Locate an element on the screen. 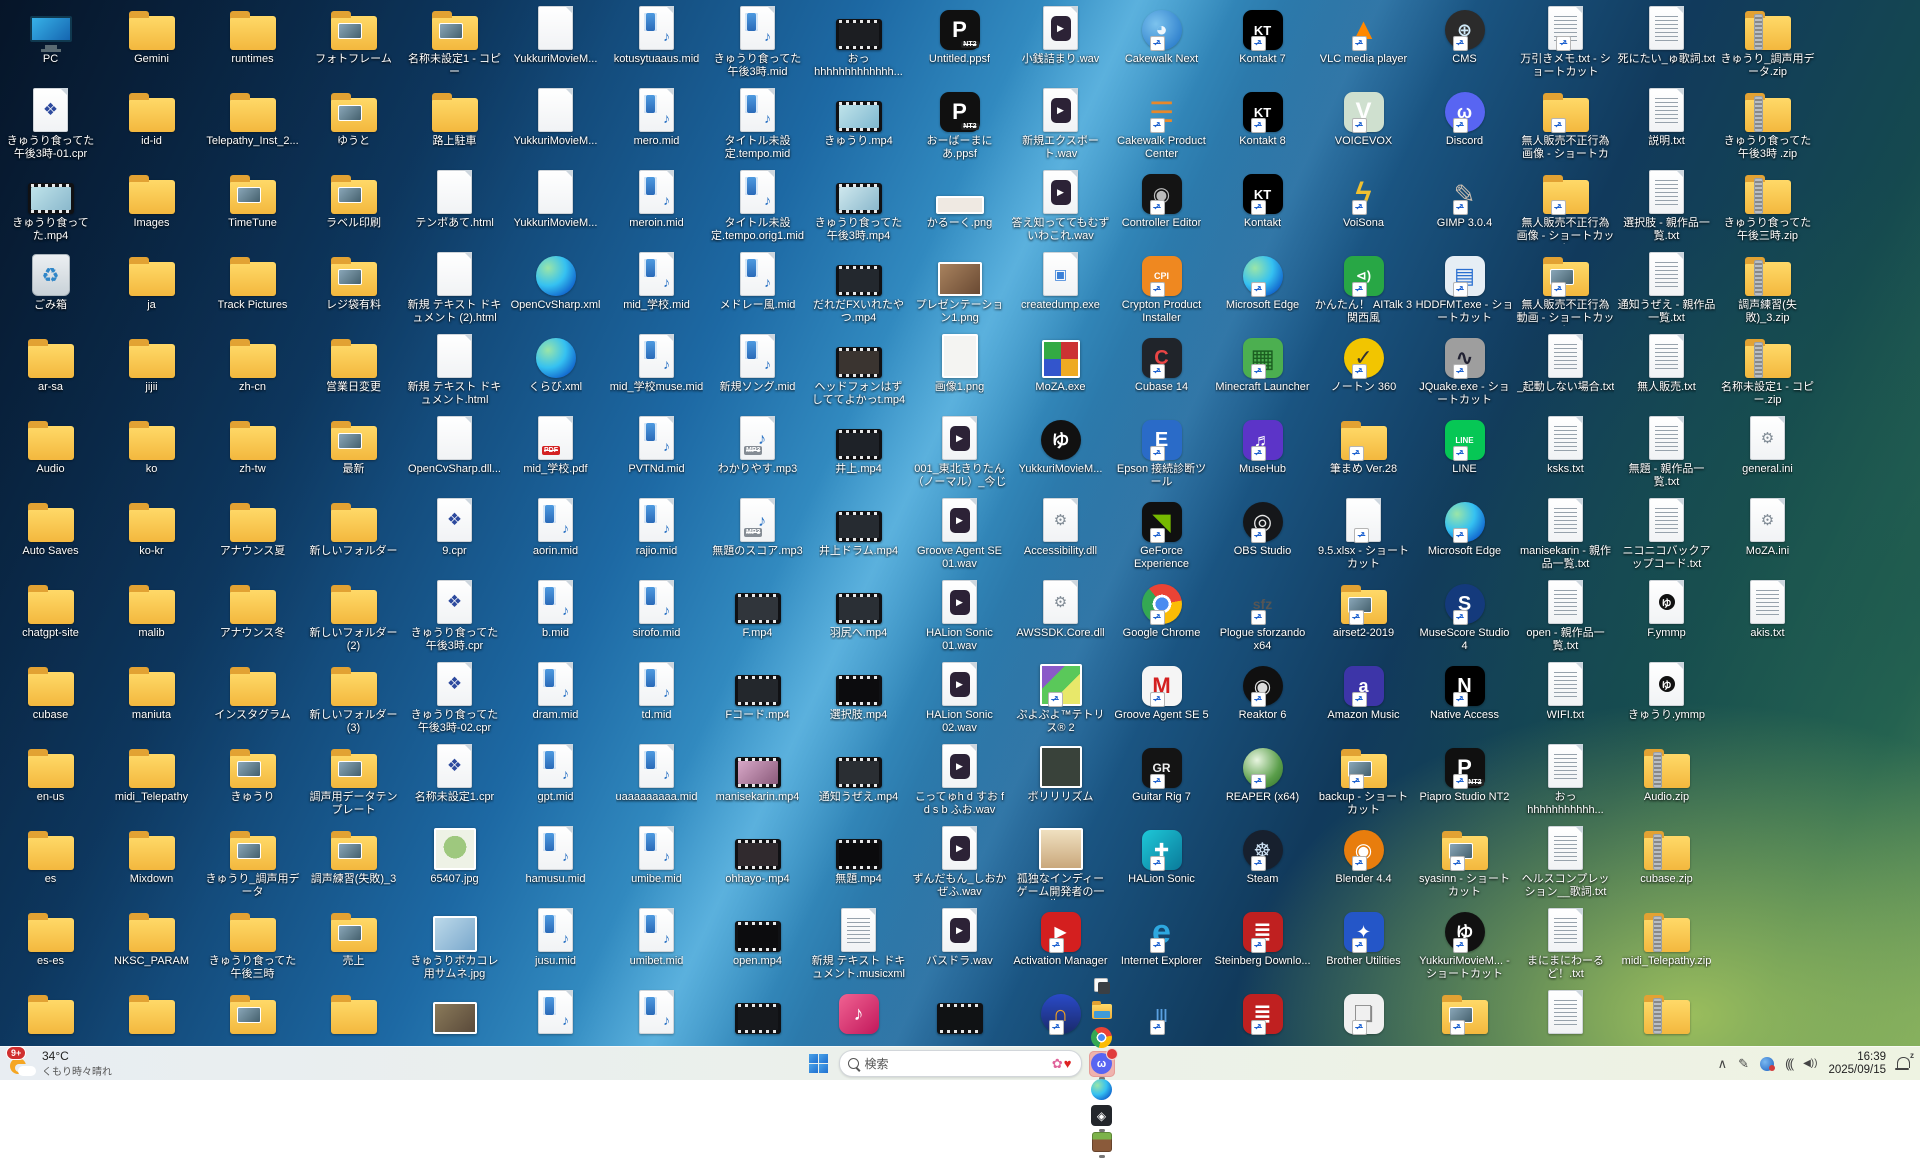 The width and height of the screenshot is (1920, 1158). desktop-icon: 説明.txt is located at coordinates (1666, 126).